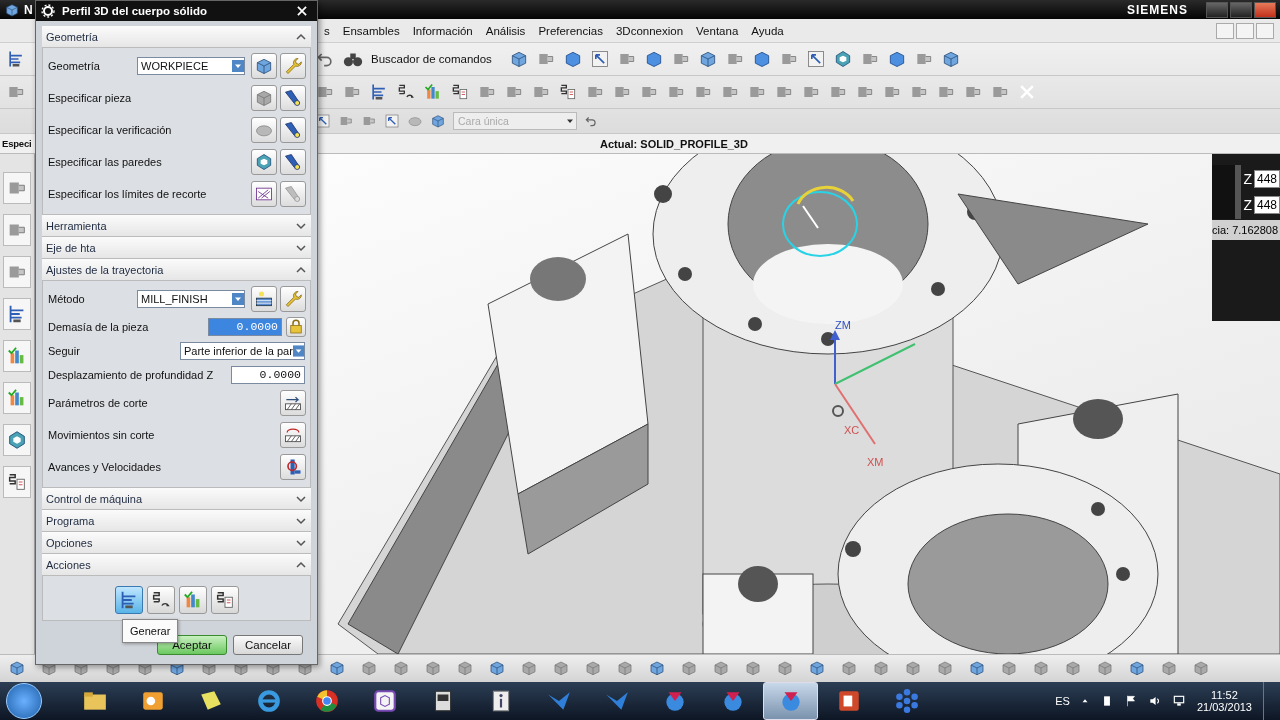 The image size is (1280, 720). What do you see at coordinates (674, 143) in the screenshot?
I see `current-operation-label: Actual: SOLID_PROFILE_3D` at bounding box center [674, 143].